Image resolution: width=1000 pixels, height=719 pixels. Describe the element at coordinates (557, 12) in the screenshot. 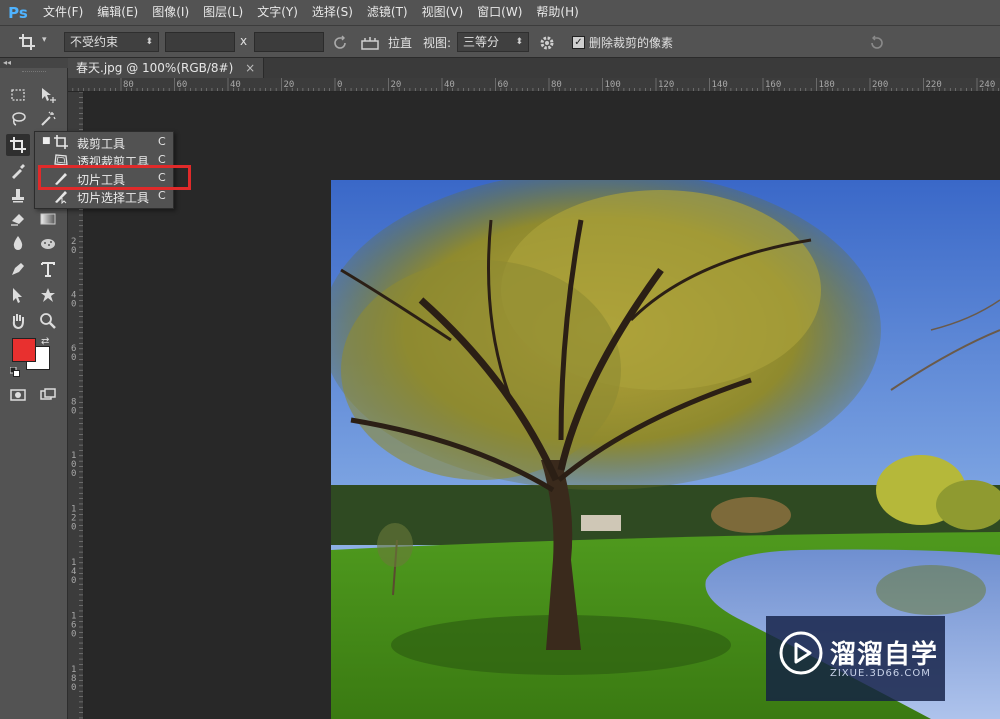

I see `menu-help: 帮助(H)` at that location.